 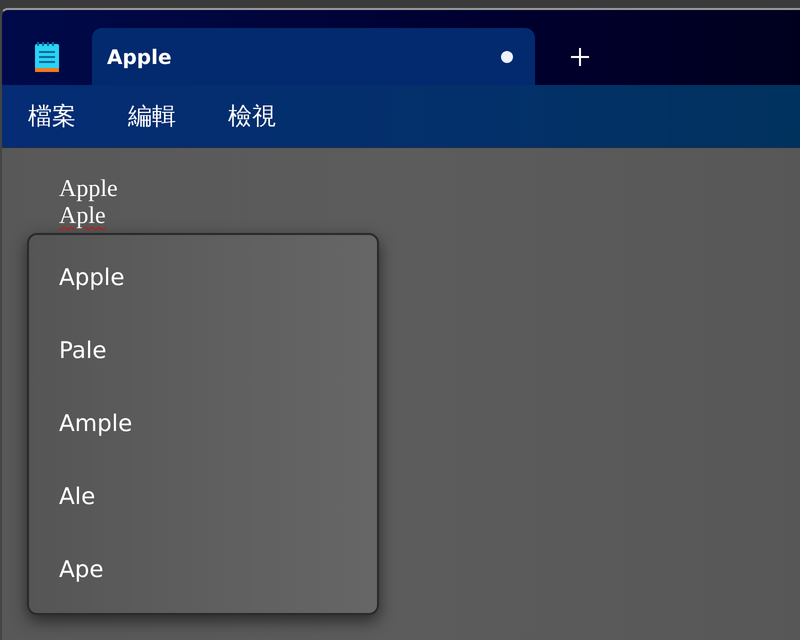 What do you see at coordinates (203, 424) in the screenshot?
I see `suggestion-item: Ample` at bounding box center [203, 424].